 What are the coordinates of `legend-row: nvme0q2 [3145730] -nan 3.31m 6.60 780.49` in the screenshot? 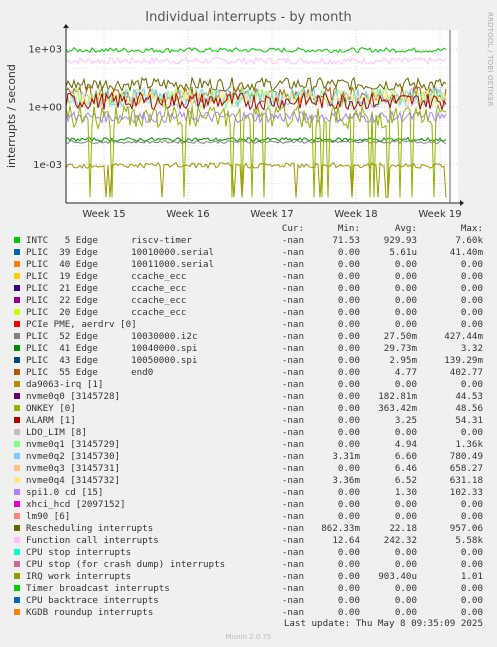 It's located at (248, 457).